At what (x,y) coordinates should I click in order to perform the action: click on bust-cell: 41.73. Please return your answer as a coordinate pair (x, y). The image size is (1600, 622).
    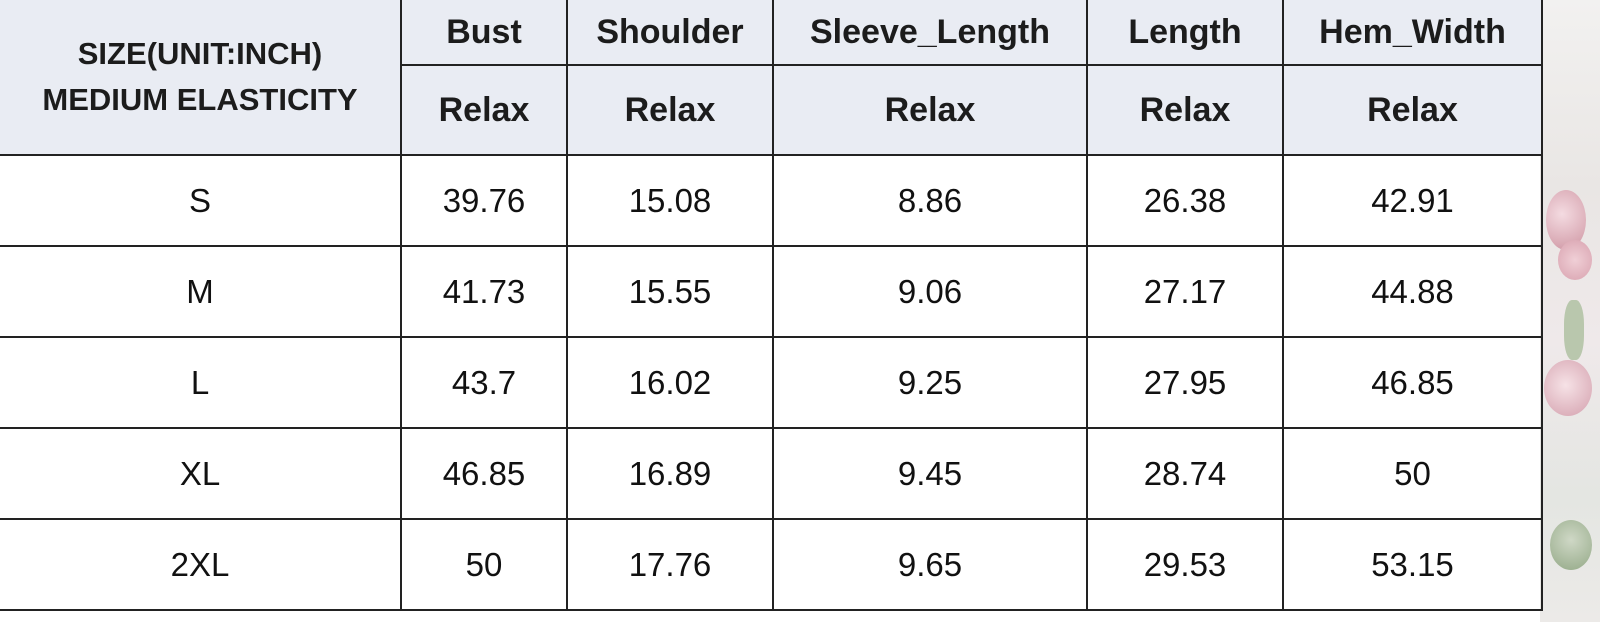
    Looking at the image, I should click on (484, 291).